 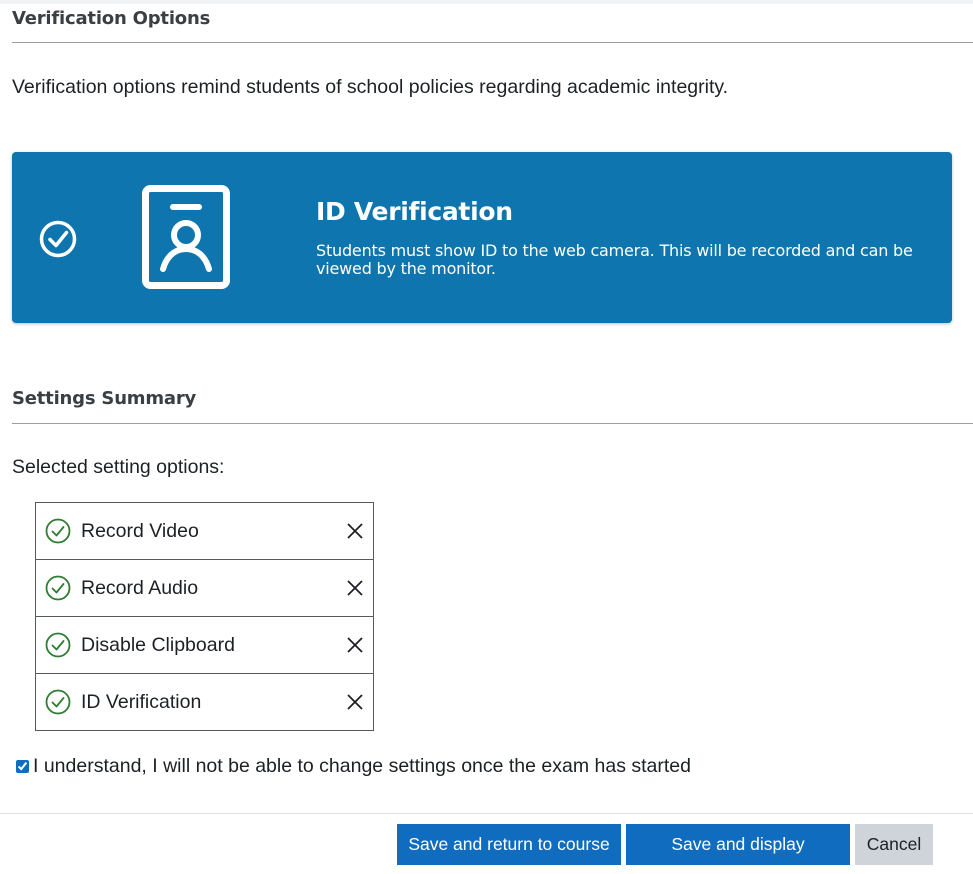 I want to click on option-label: Record Video, so click(x=140, y=531).